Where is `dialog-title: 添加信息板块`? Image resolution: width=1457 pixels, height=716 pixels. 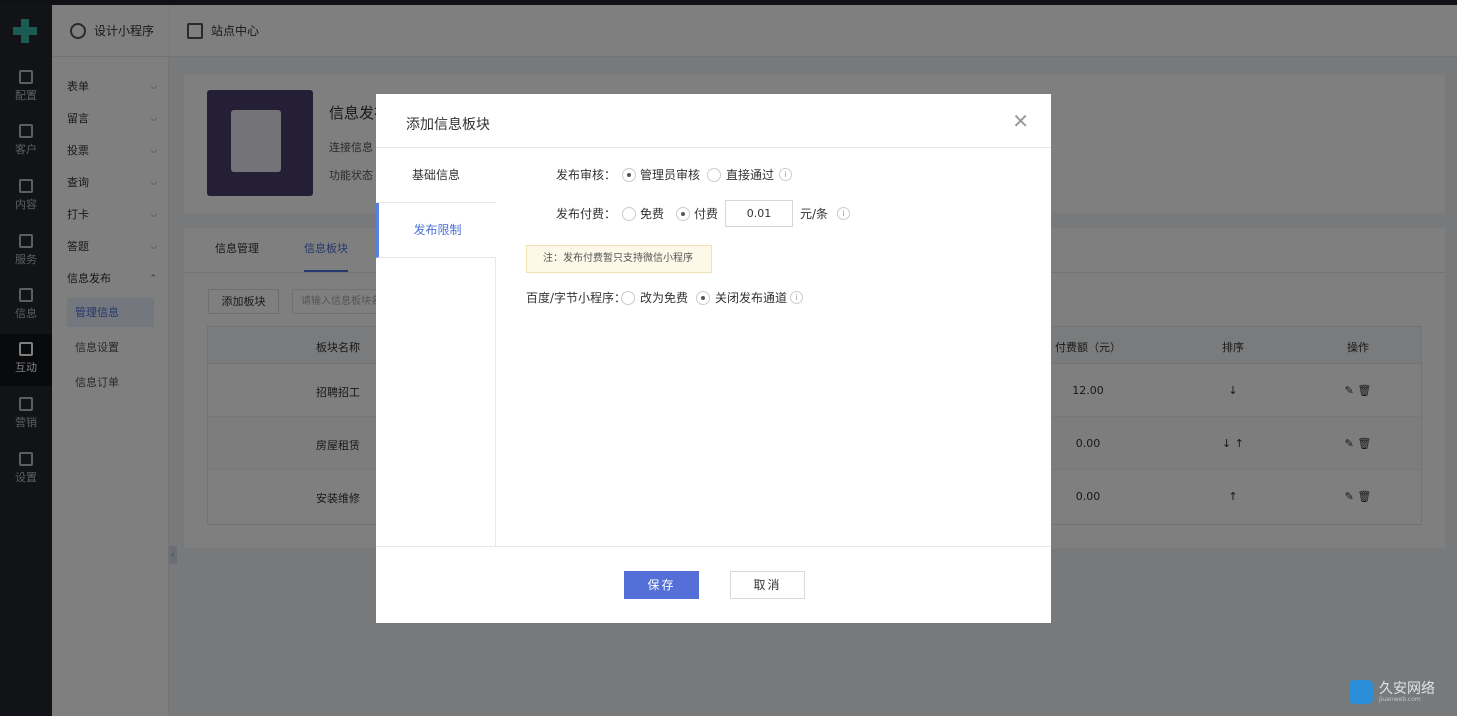
dialog-title: 添加信息板块 is located at coordinates (448, 125).